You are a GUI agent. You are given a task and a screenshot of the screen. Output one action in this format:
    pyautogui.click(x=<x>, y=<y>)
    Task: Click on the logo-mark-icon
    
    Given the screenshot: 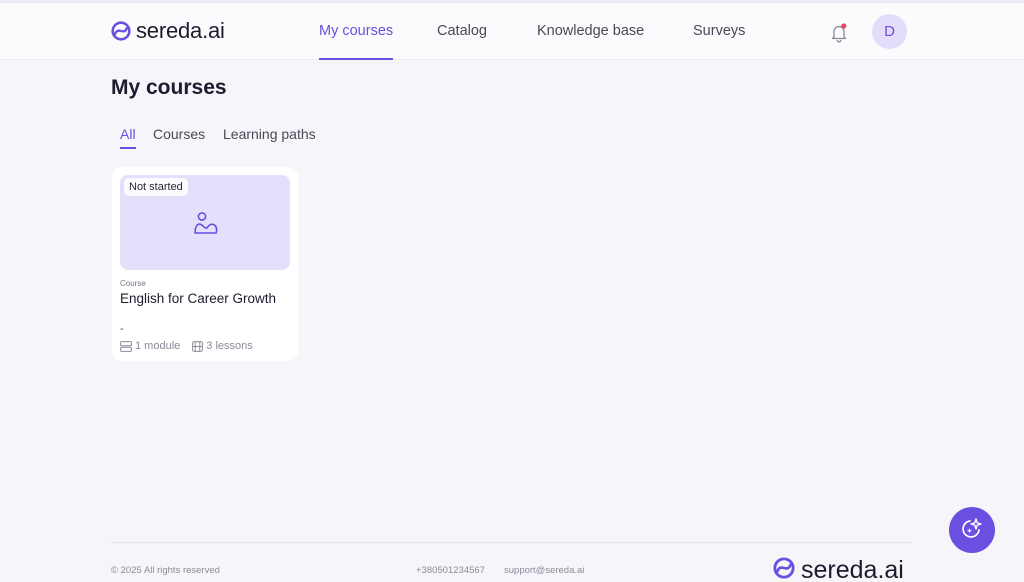 What is the action you would take?
    pyautogui.click(x=121, y=31)
    